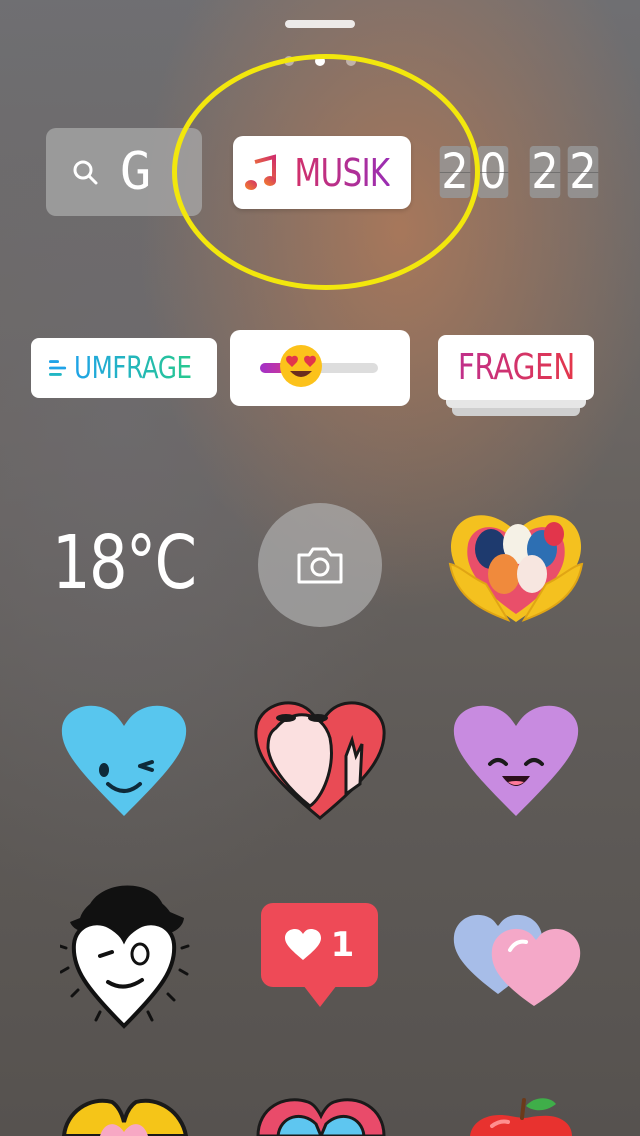 This screenshot has width=640, height=1136. I want to click on sheet-drag-handle, so click(320, 24).